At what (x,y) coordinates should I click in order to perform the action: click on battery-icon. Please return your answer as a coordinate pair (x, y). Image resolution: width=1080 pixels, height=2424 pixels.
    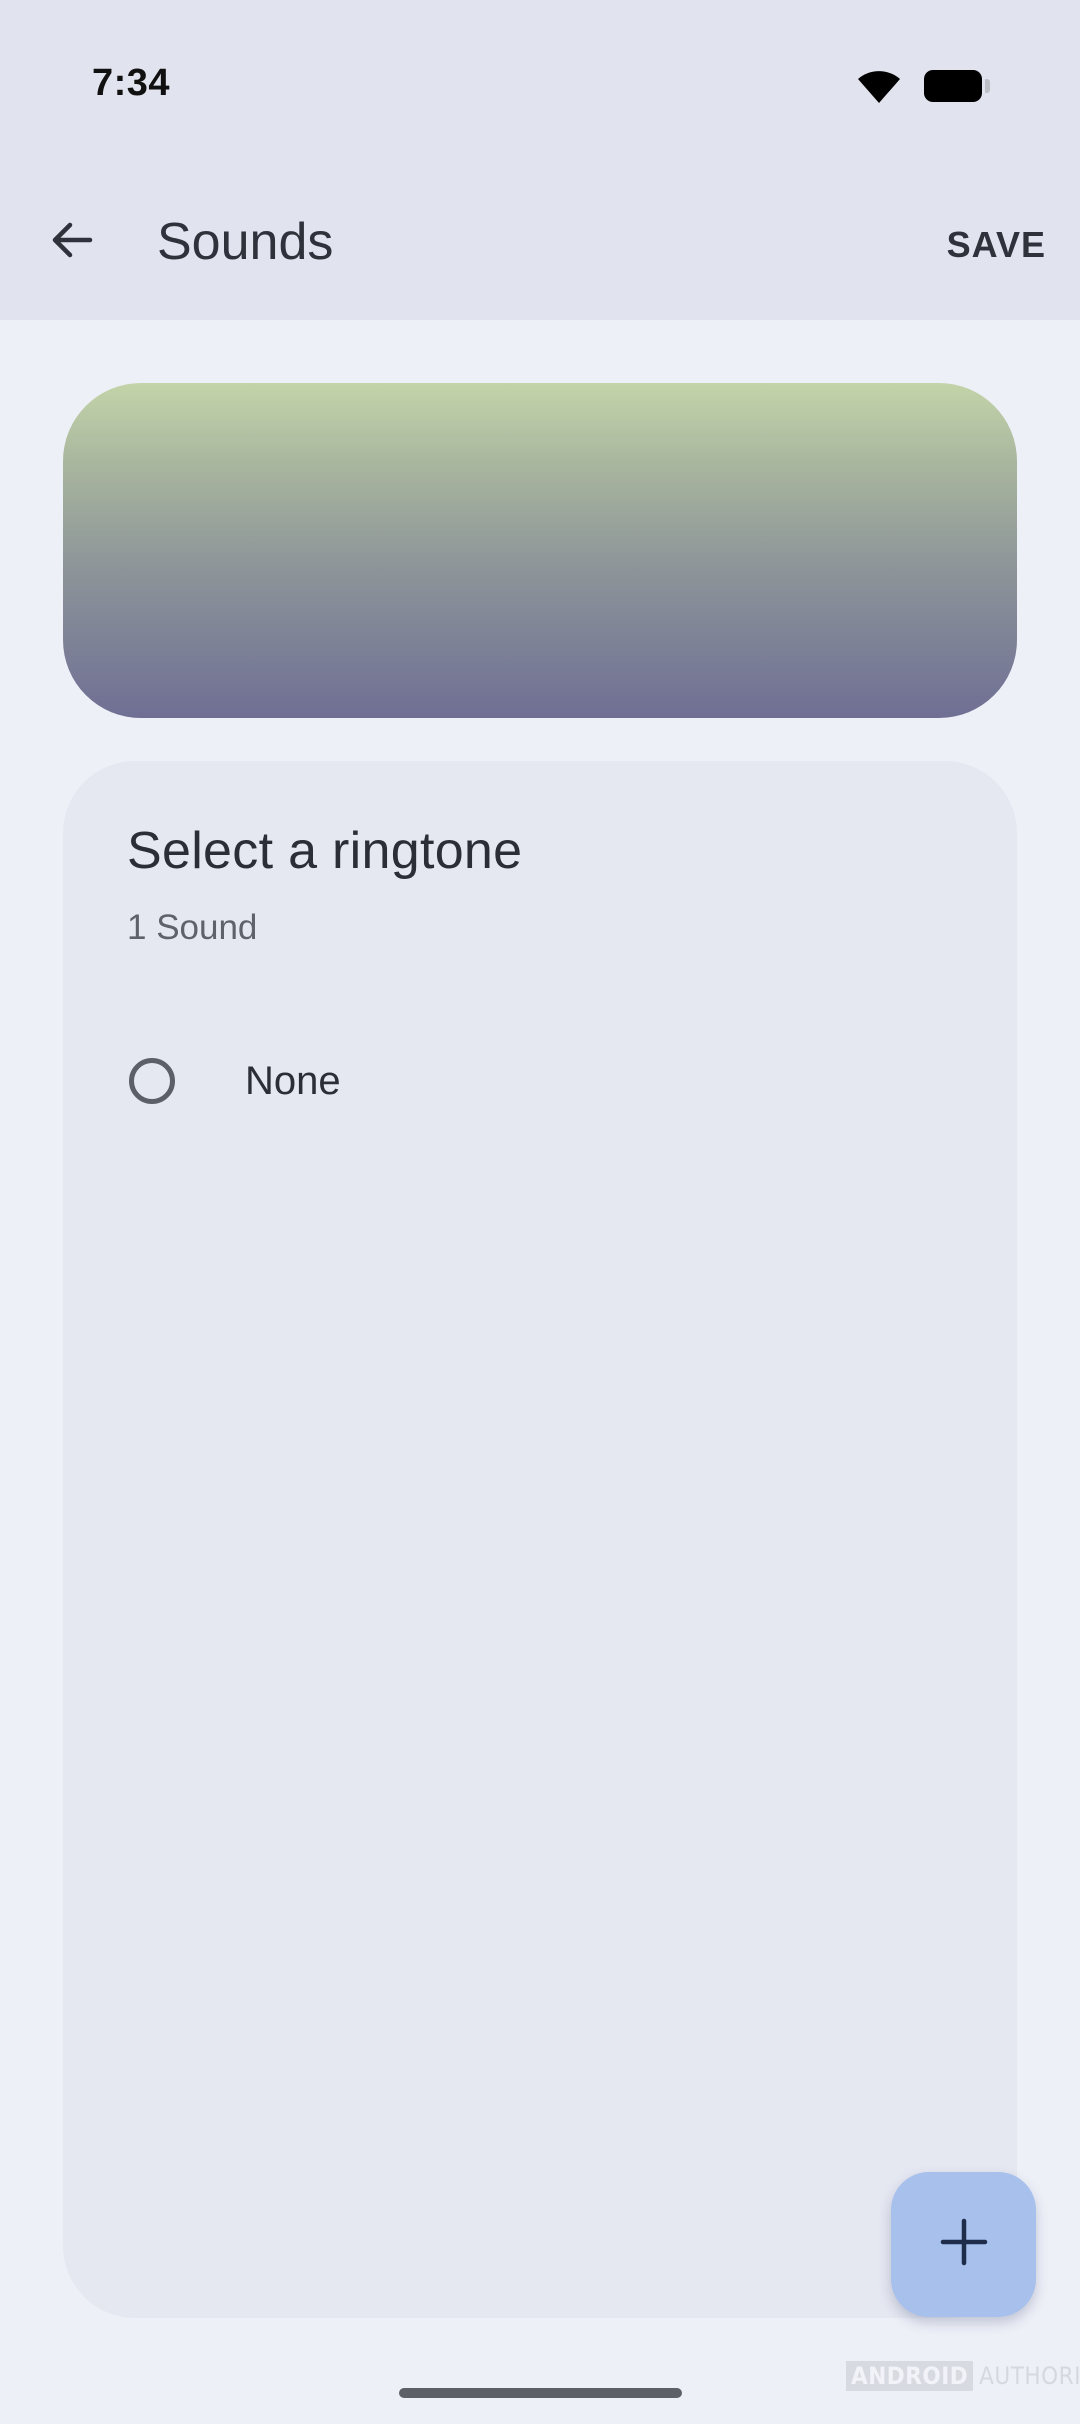
    Looking at the image, I should click on (957, 86).